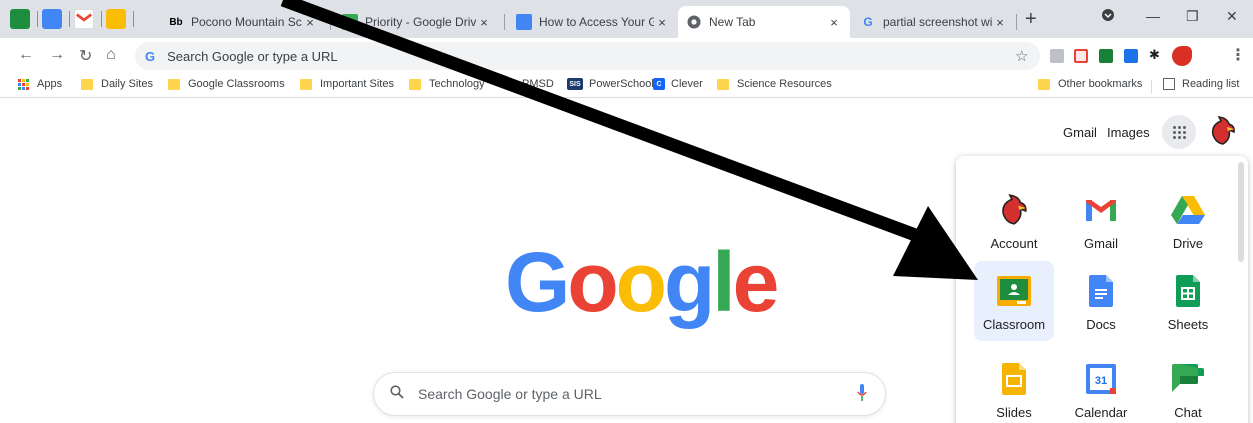  What do you see at coordinates (1192, 16) in the screenshot?
I see `restore-button: ❐` at bounding box center [1192, 16].